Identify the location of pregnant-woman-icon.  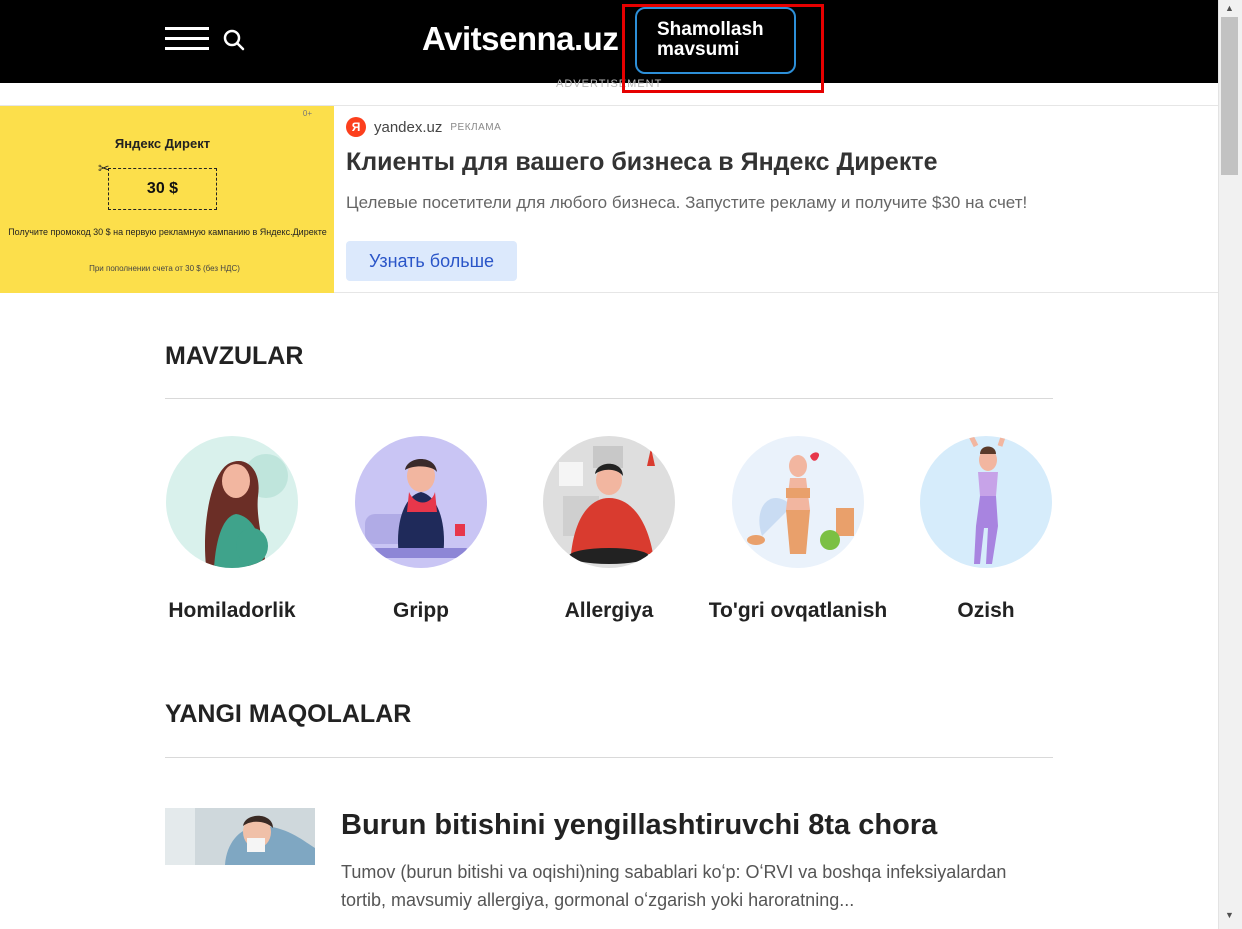
(232, 502).